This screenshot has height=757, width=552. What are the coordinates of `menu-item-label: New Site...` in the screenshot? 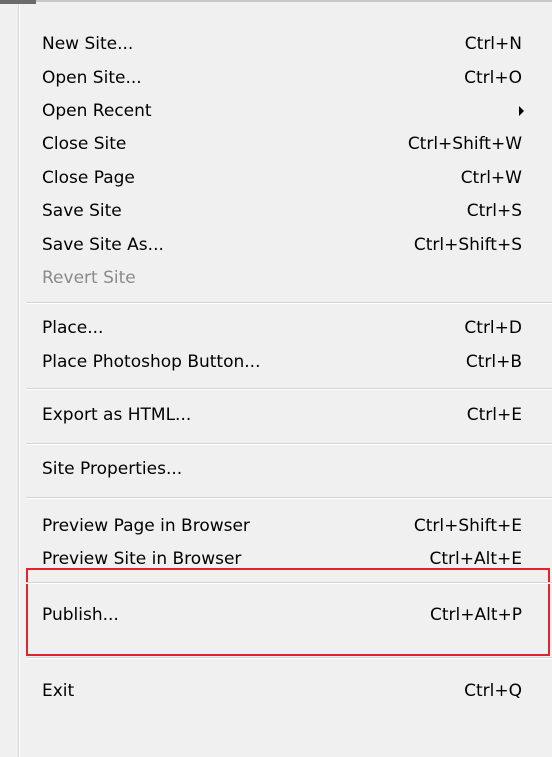 It's located at (88, 43).